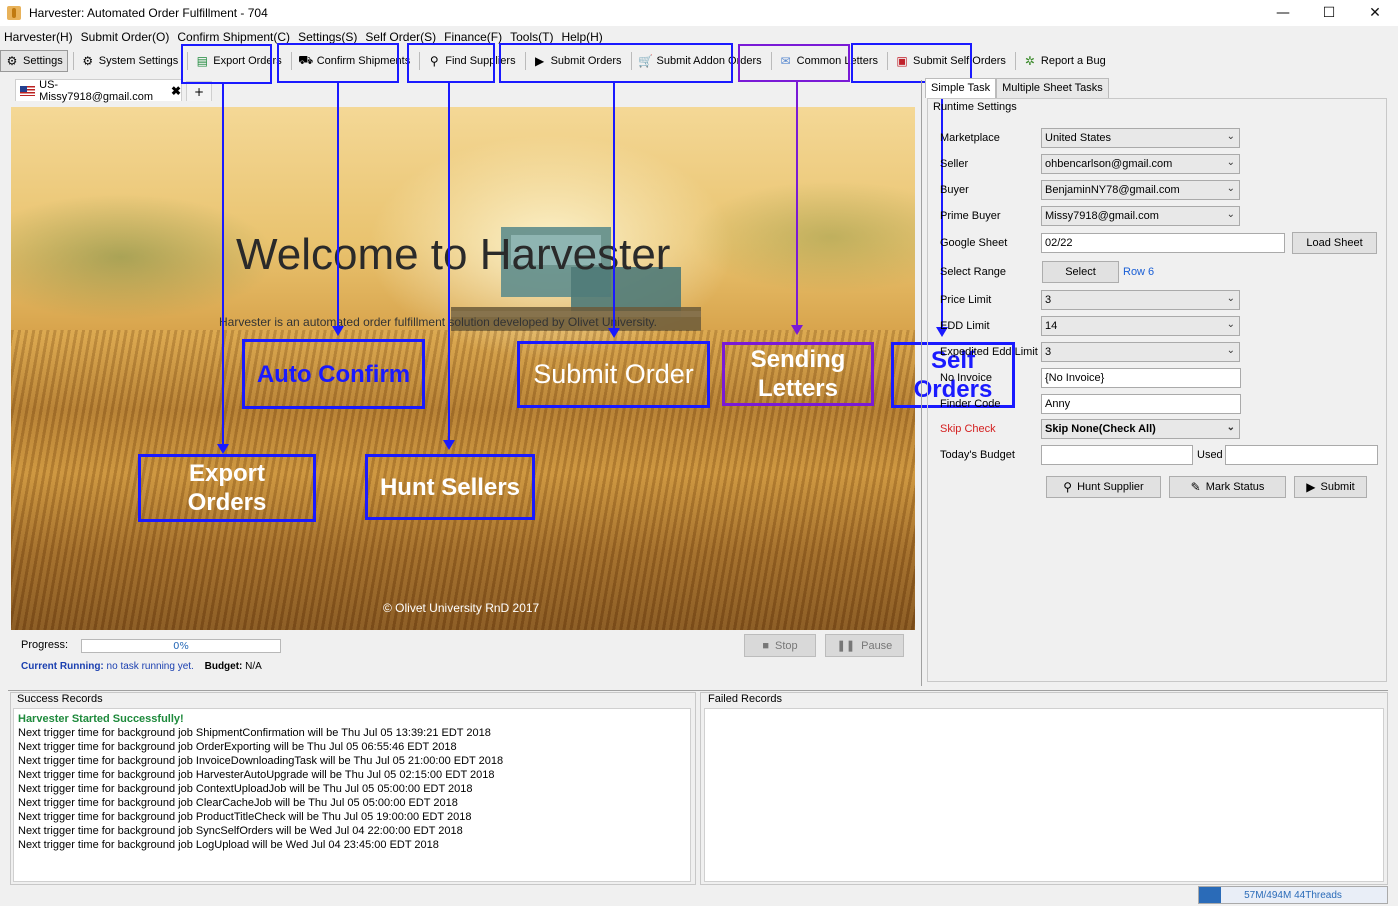  I want to click on arrow-head-hunt, so click(449, 445).